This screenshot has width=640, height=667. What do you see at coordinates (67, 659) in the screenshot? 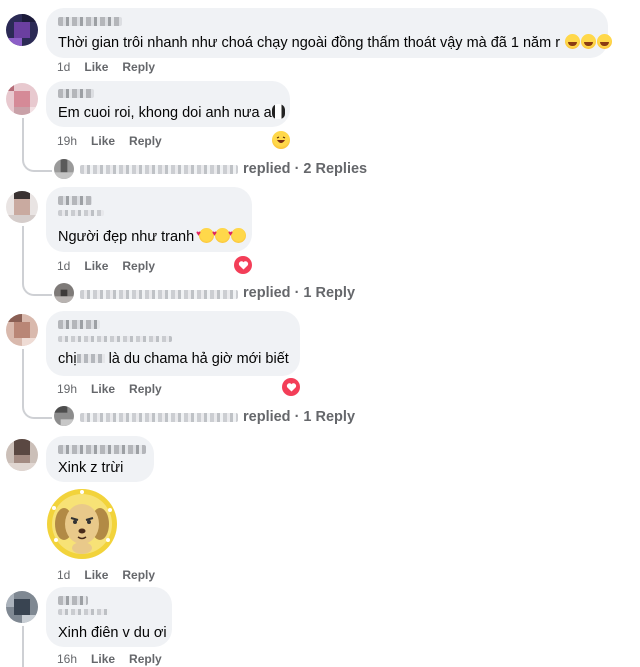
I see `comment-time: 16h` at bounding box center [67, 659].